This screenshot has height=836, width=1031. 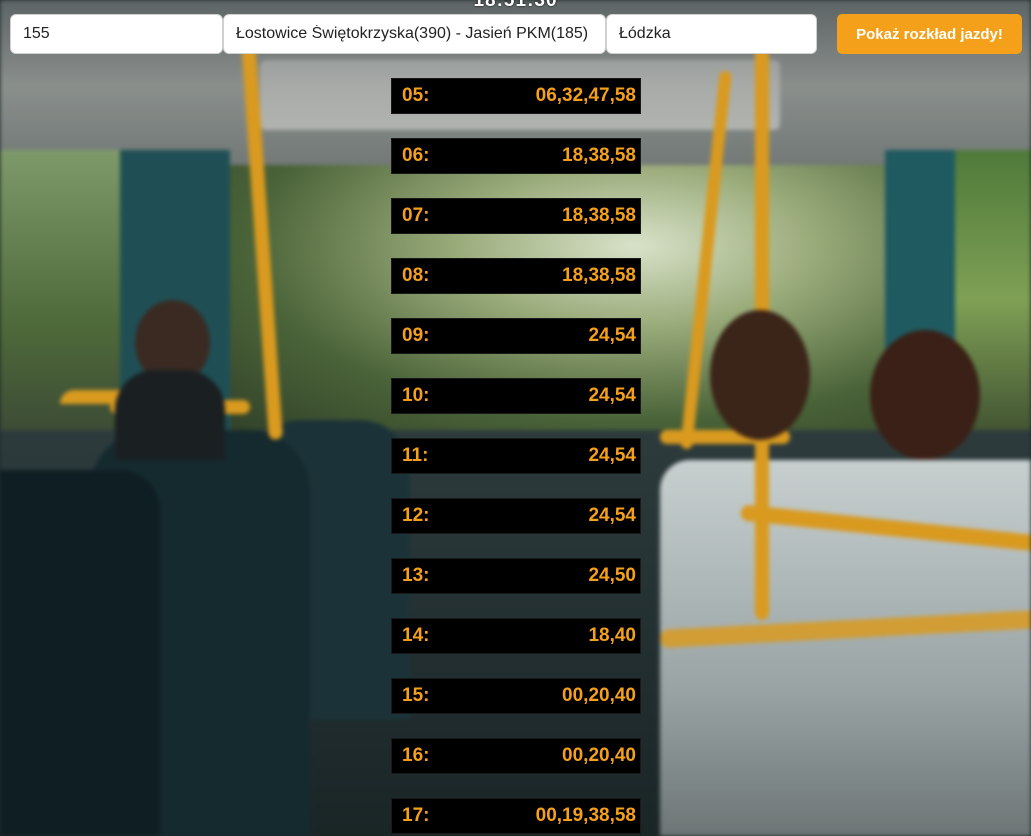 I want to click on hour-label: 05:, so click(x=416, y=95).